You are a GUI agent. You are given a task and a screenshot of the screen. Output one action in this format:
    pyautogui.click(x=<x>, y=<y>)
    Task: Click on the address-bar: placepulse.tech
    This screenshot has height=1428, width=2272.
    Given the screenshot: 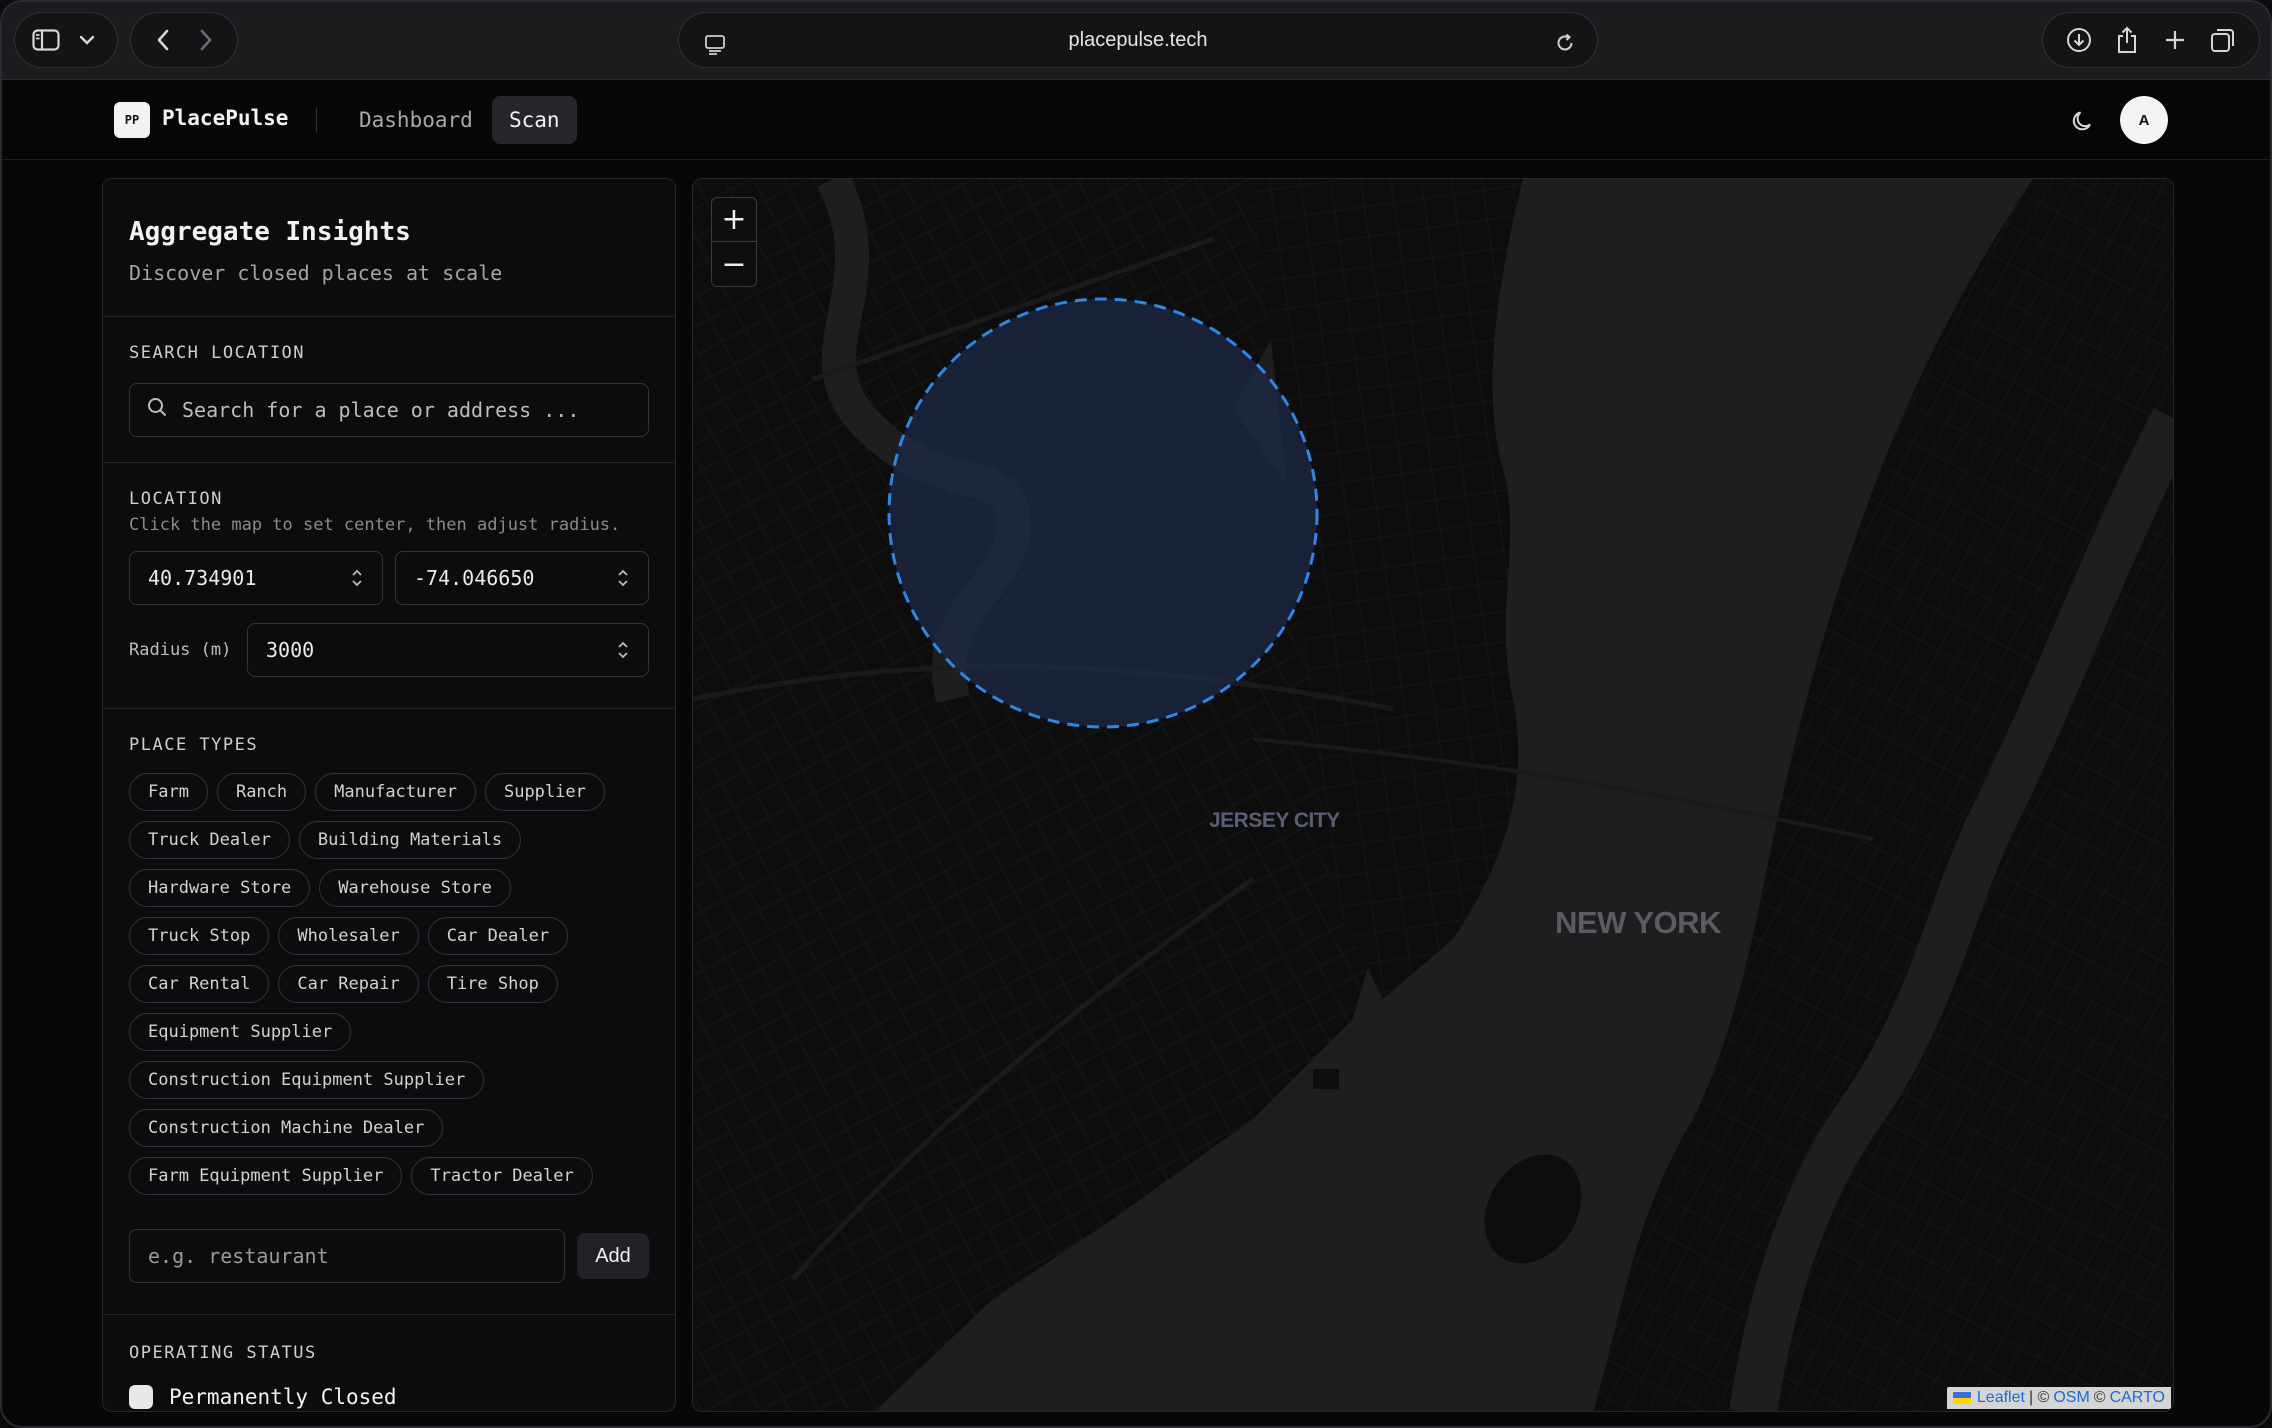 What is the action you would take?
    pyautogui.click(x=1138, y=40)
    